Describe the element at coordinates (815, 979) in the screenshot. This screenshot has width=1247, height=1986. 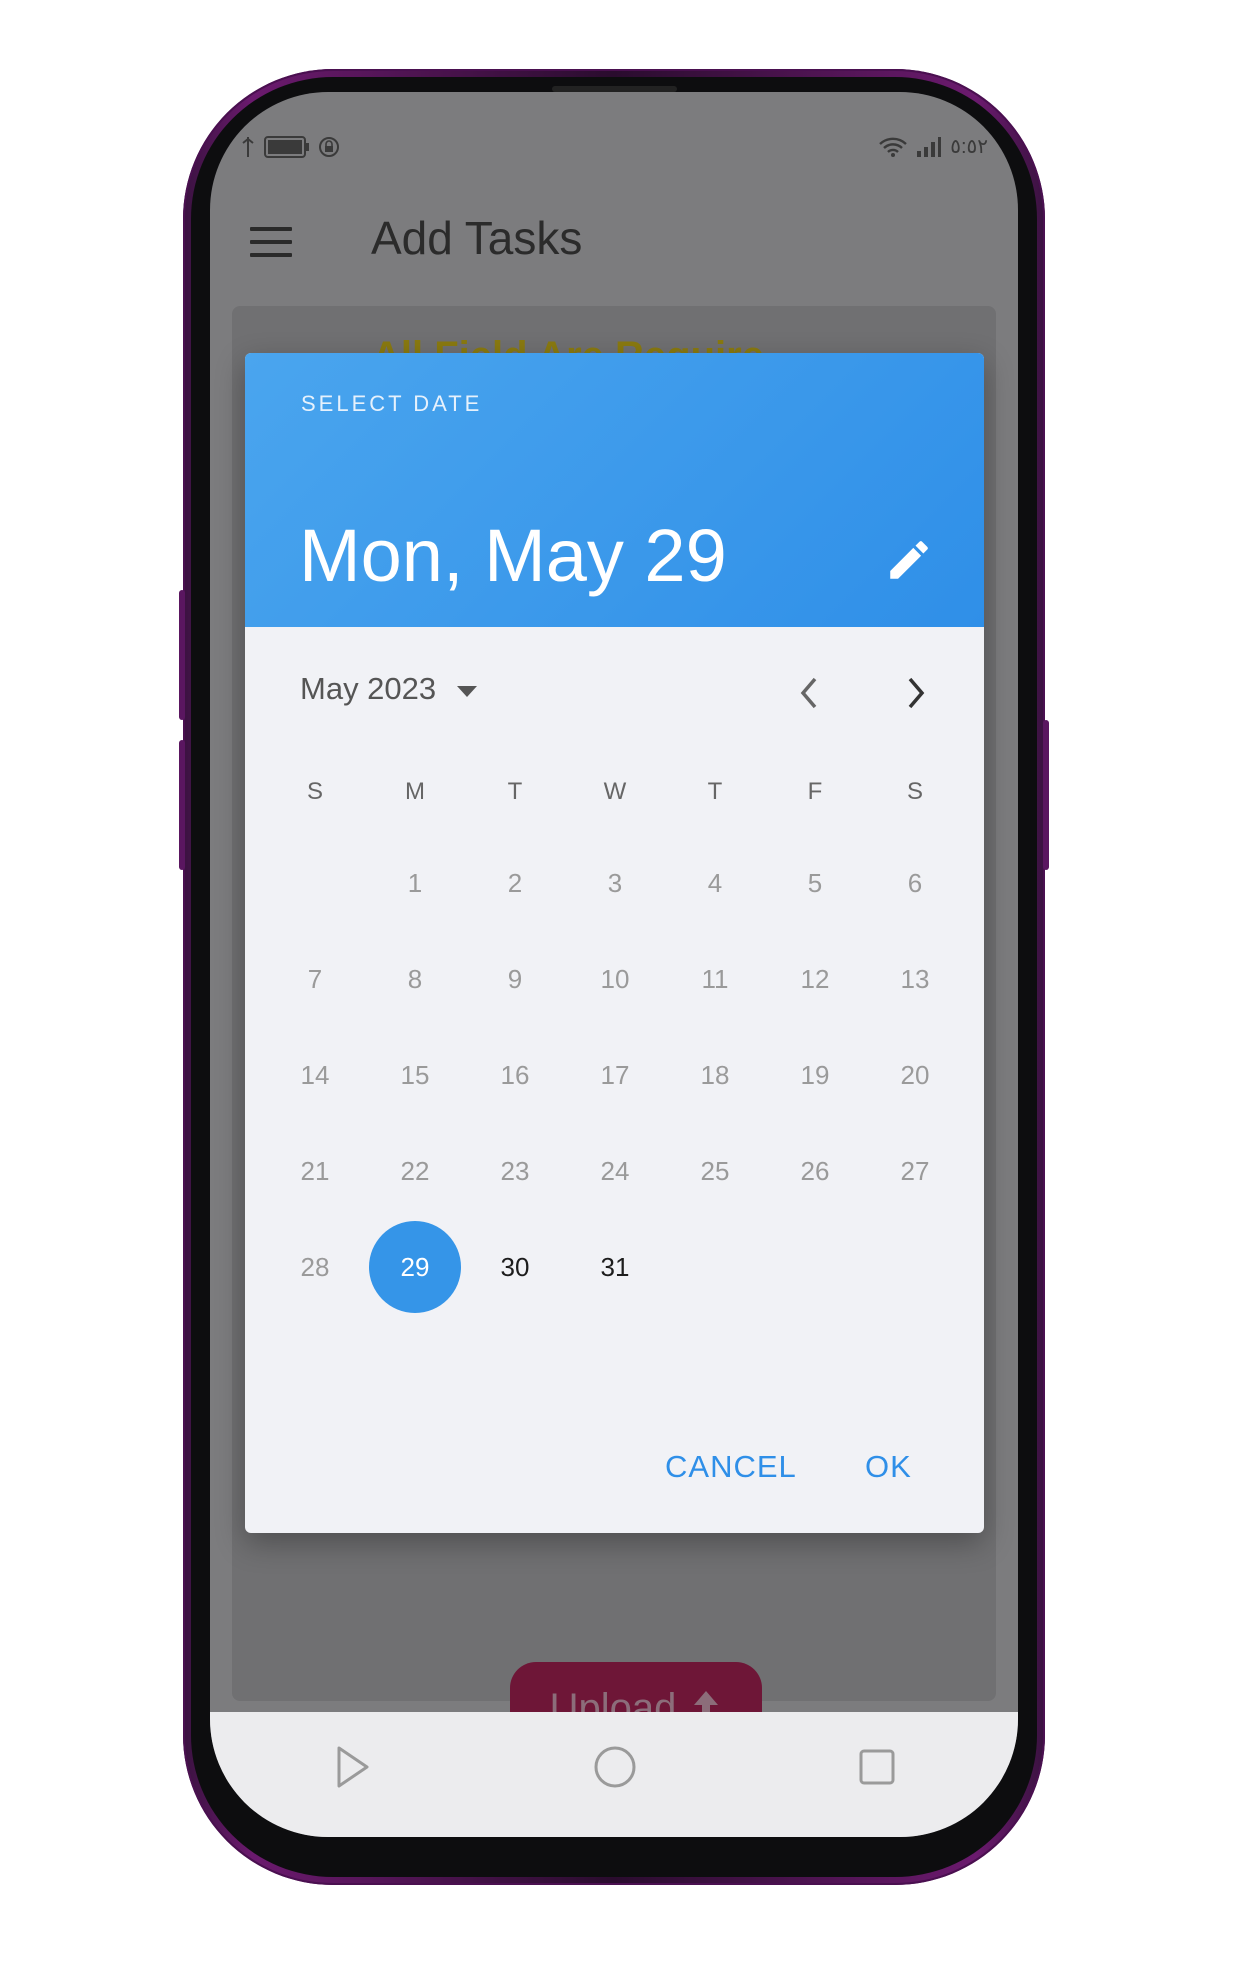
I see `calendar-day: 12` at that location.